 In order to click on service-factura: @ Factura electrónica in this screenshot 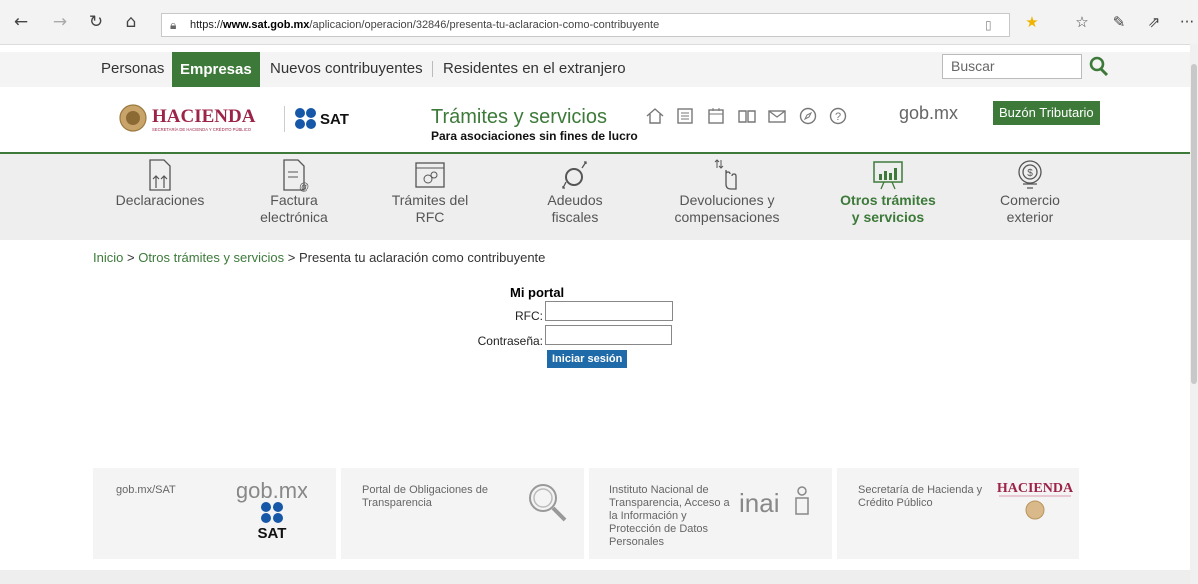, I will do `click(294, 190)`.